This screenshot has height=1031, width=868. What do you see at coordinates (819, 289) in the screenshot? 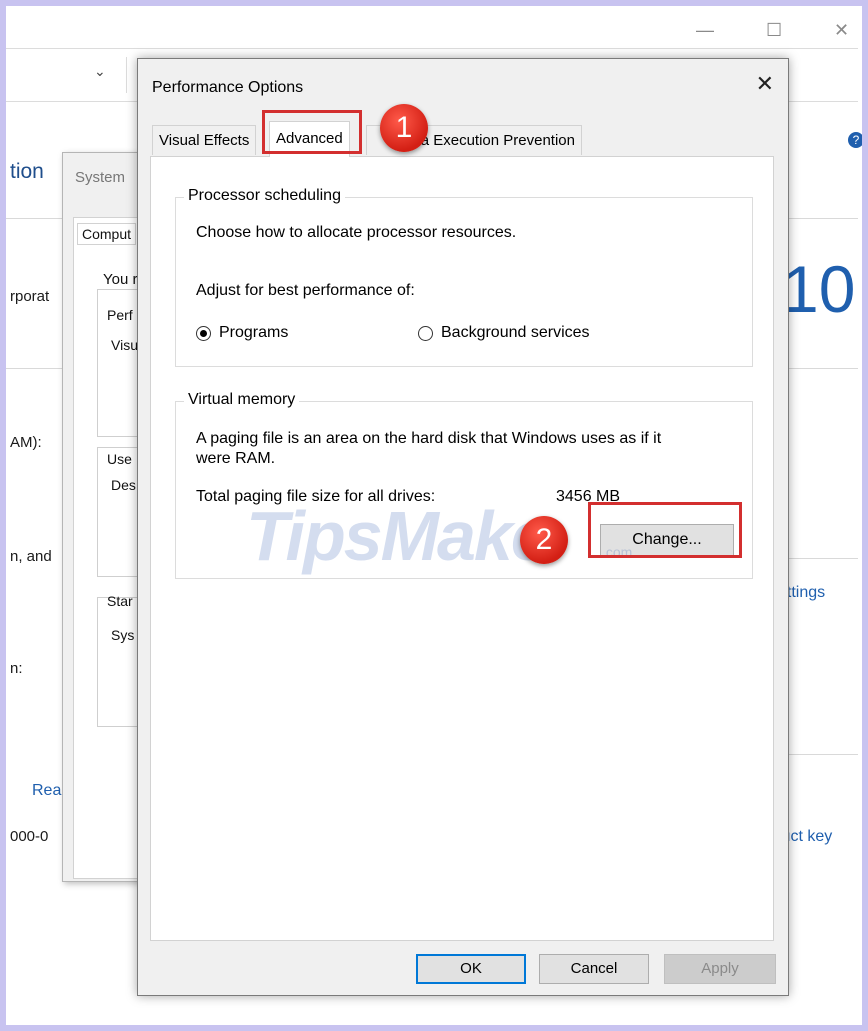
I see `windows-10-logo-digits: 10` at bounding box center [819, 289].